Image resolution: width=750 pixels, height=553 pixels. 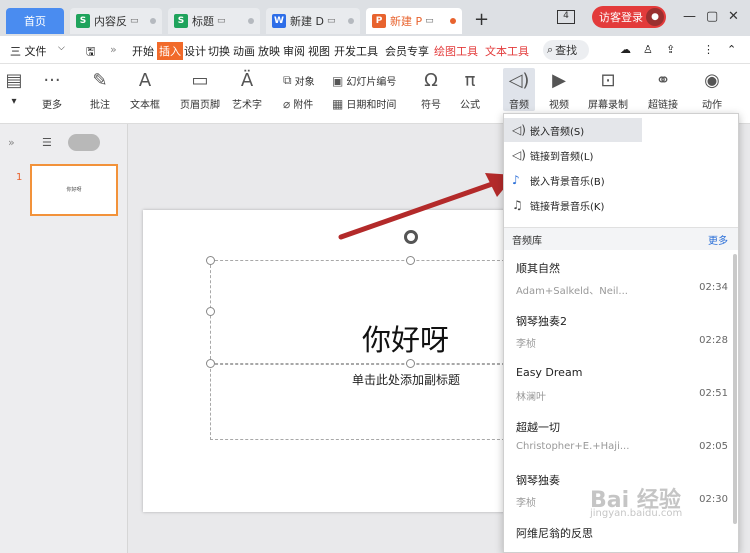 What do you see at coordinates (621, 205) in the screenshot?
I see `link-bg-music-item: ♫ 链接背景音乐(K)` at bounding box center [621, 205].